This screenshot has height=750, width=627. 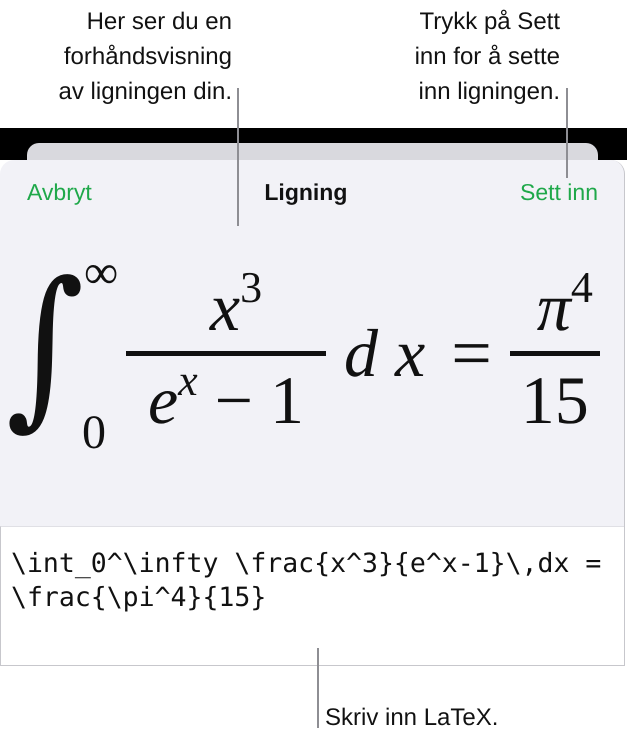 What do you see at coordinates (385, 353) in the screenshot?
I see `differential: d x` at bounding box center [385, 353].